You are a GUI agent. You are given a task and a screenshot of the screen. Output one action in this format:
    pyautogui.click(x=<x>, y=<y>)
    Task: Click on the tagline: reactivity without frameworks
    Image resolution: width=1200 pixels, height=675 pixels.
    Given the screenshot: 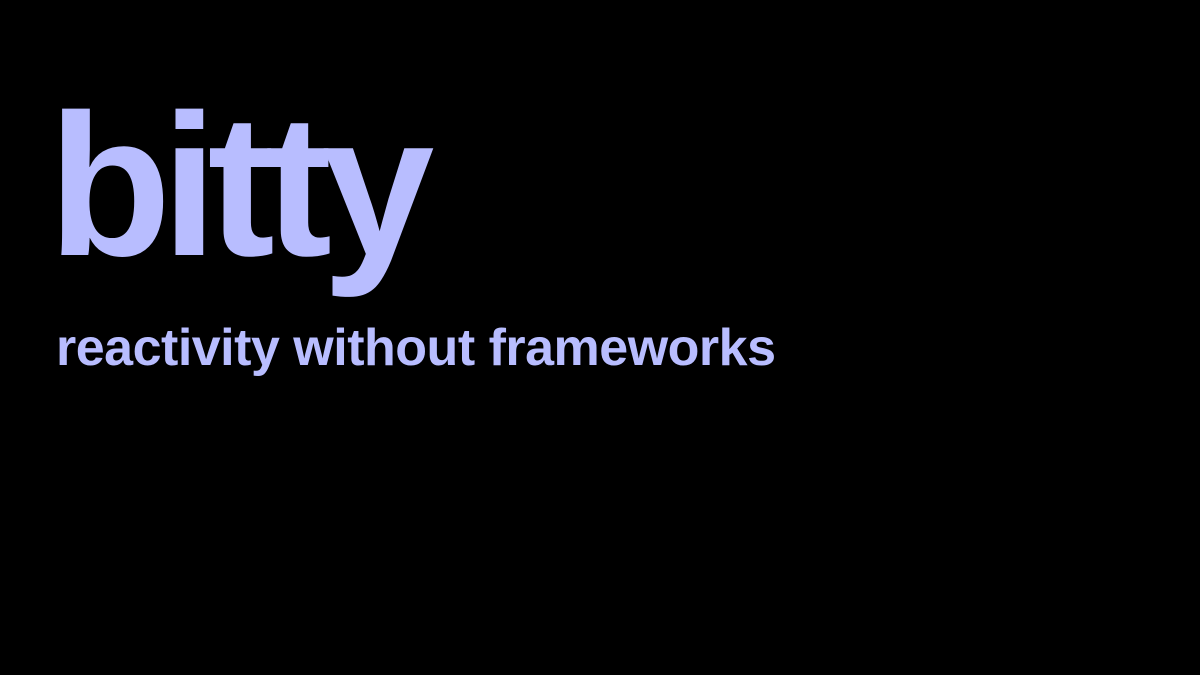 What is the action you would take?
    pyautogui.click(x=416, y=348)
    